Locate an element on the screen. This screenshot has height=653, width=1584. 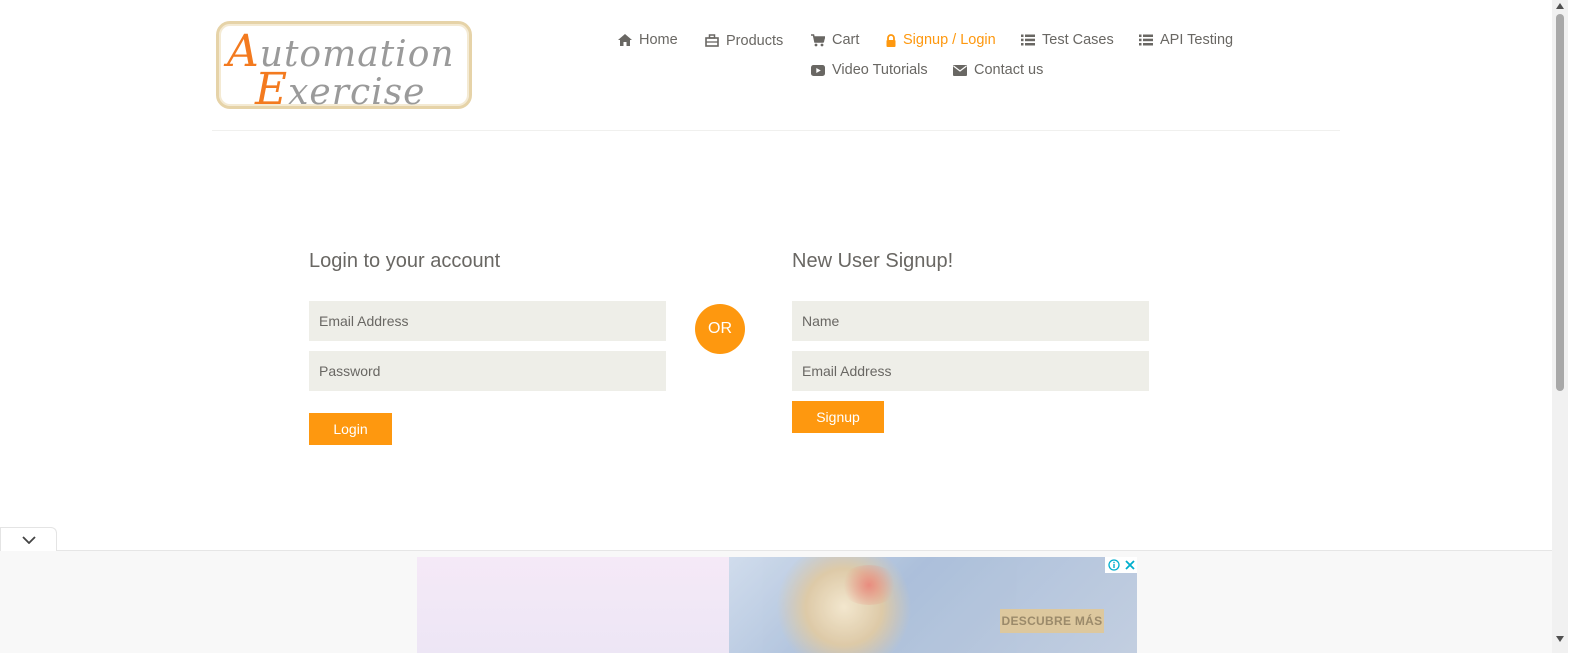
login-email-input is located at coordinates (487, 321).